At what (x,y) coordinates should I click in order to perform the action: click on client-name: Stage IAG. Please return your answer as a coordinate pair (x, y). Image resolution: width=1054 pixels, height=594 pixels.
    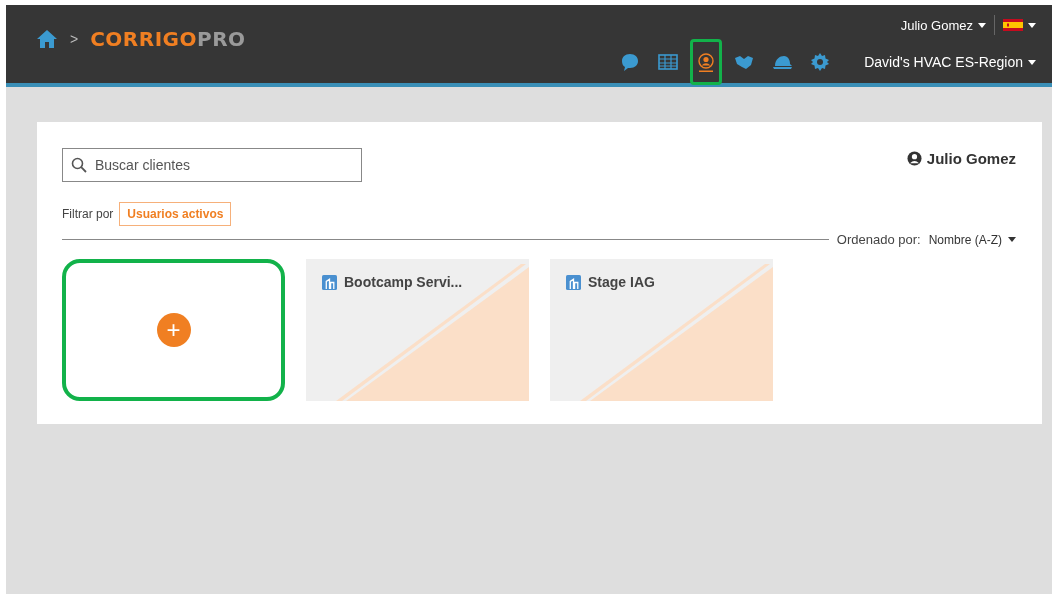
    Looking at the image, I should click on (621, 282).